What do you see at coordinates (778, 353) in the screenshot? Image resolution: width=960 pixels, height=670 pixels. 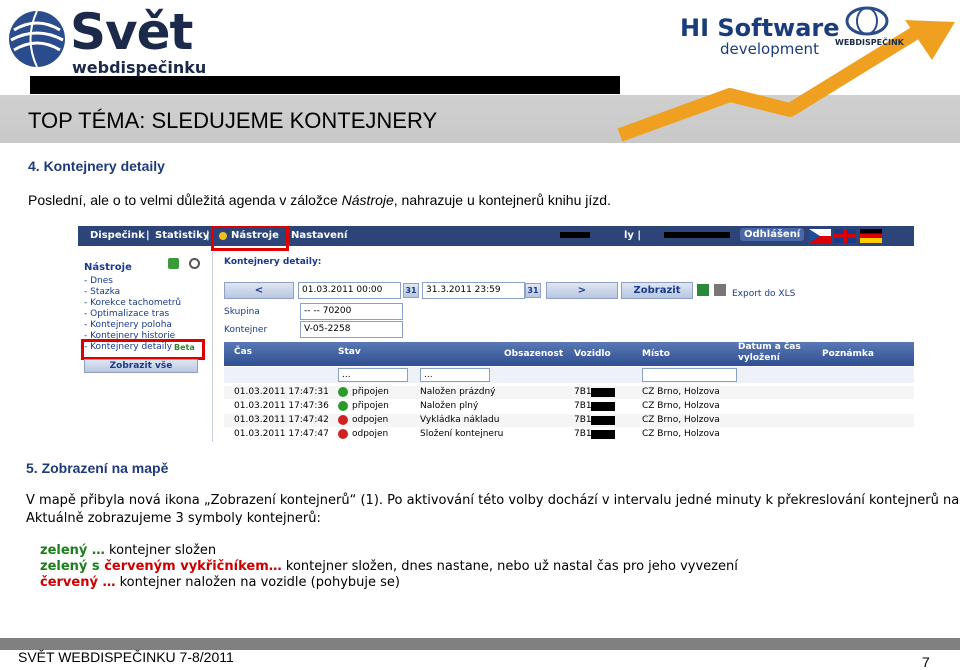 I see `column-datum-vylozeni: Datum a čas vyložení` at bounding box center [778, 353].